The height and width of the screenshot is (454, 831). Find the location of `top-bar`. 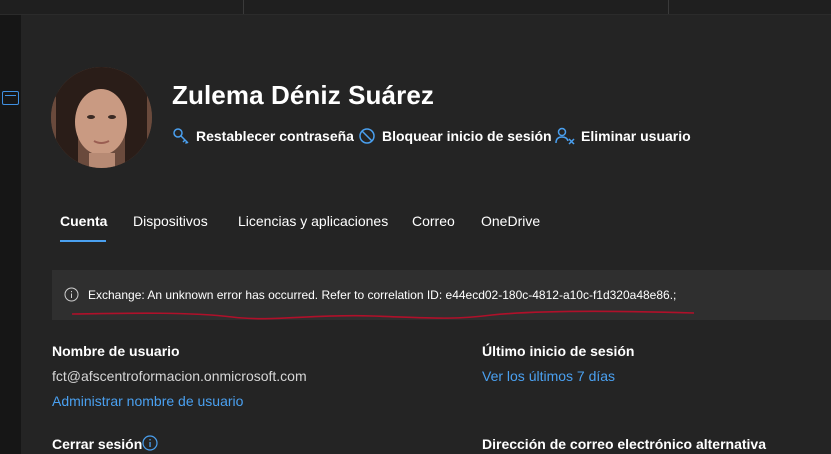

top-bar is located at coordinates (415, 7).